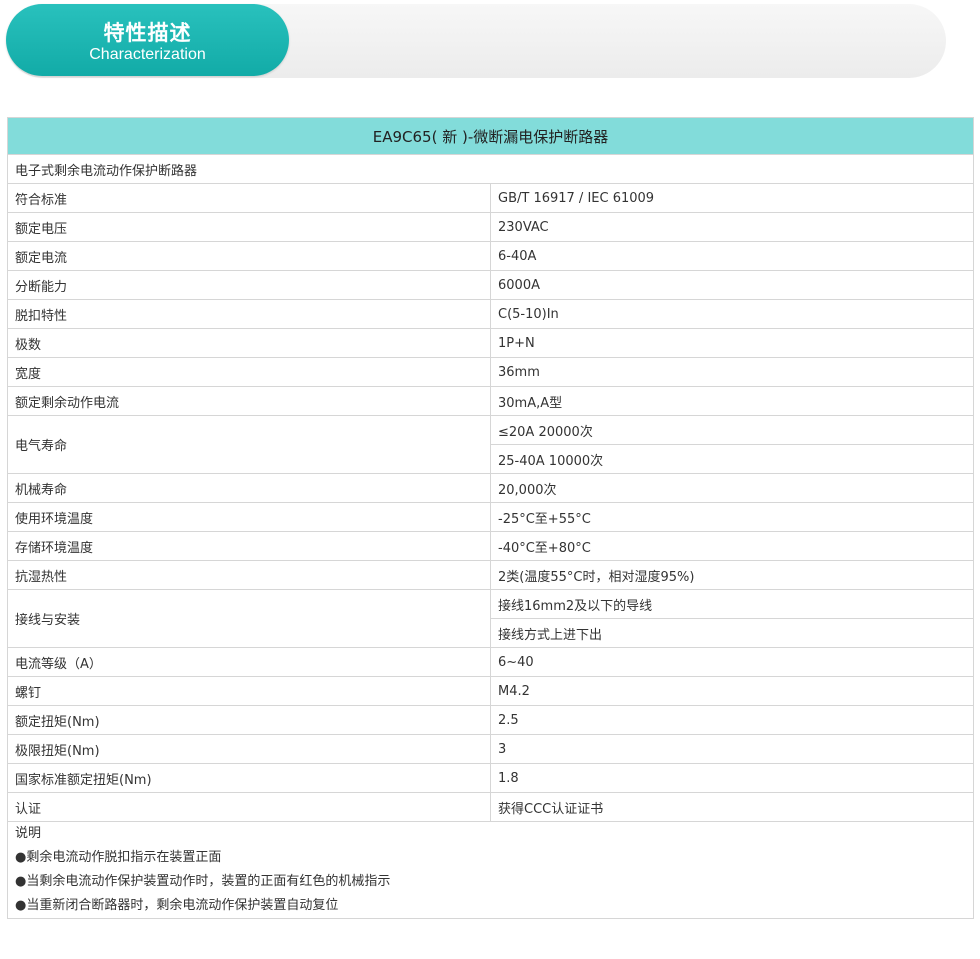 The height and width of the screenshot is (959, 980). I want to click on spec-value: 20,000次, so click(732, 488).